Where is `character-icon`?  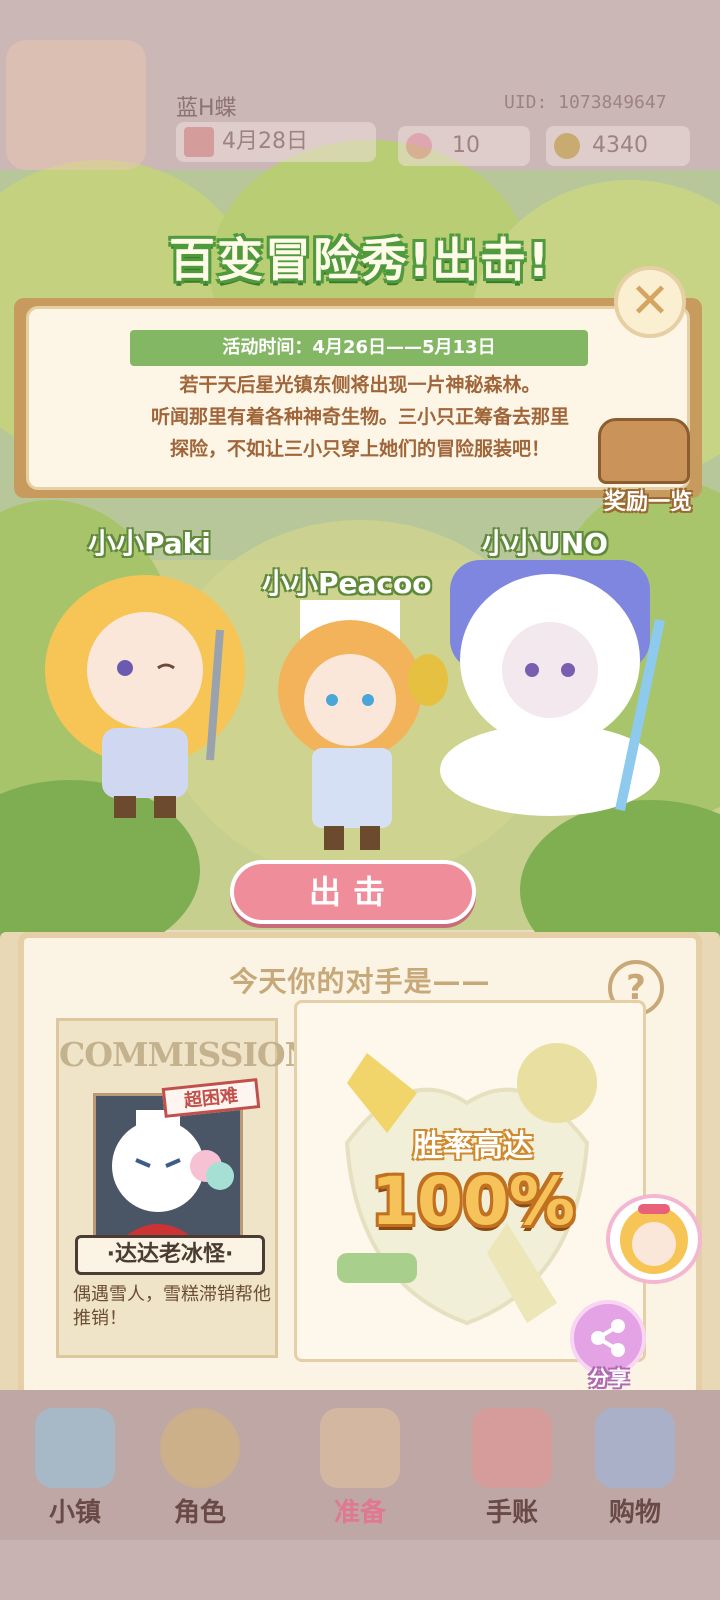 character-icon is located at coordinates (200, 1448).